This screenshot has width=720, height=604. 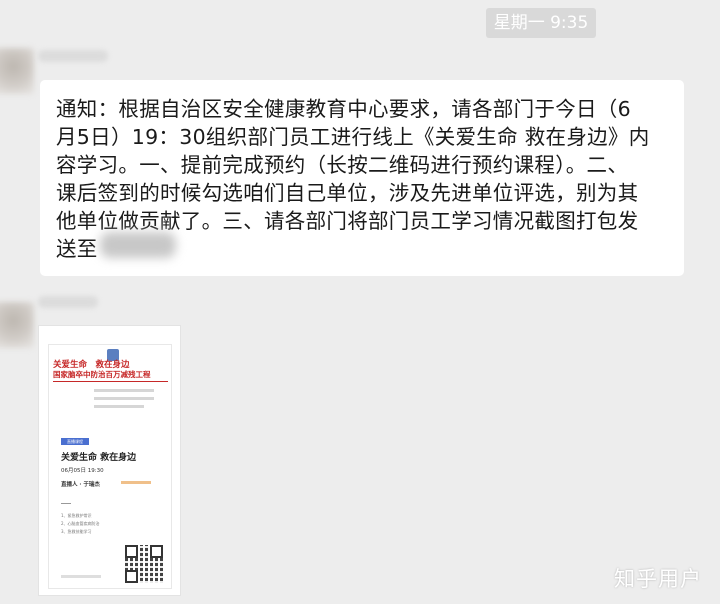 What do you see at coordinates (541, 23) in the screenshot?
I see `timestamp-badge: 星期一 9:35` at bounding box center [541, 23].